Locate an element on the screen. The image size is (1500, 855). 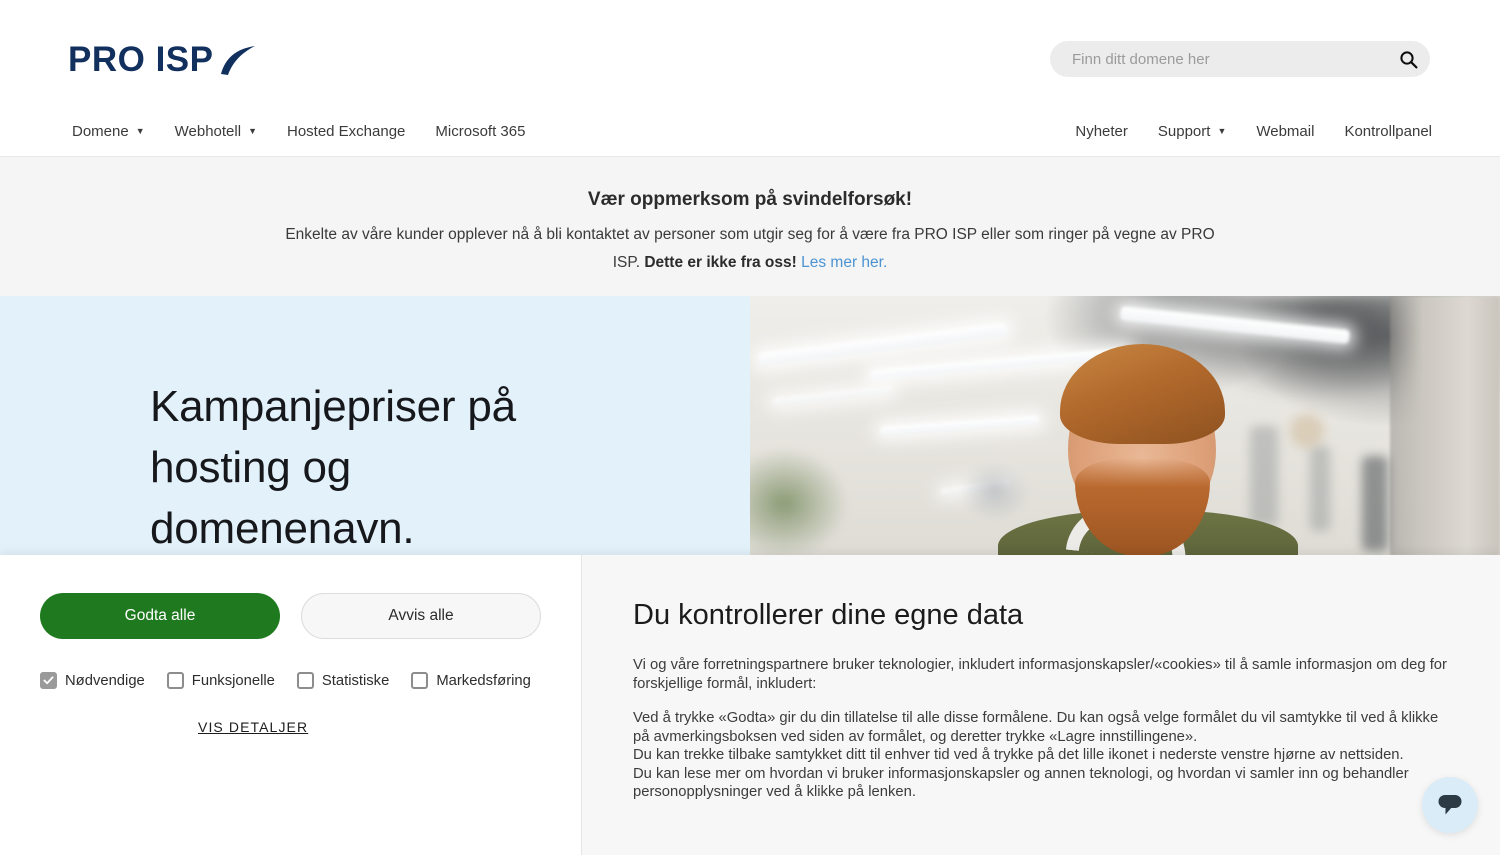
accept-all-button: Godta alle is located at coordinates (160, 616).